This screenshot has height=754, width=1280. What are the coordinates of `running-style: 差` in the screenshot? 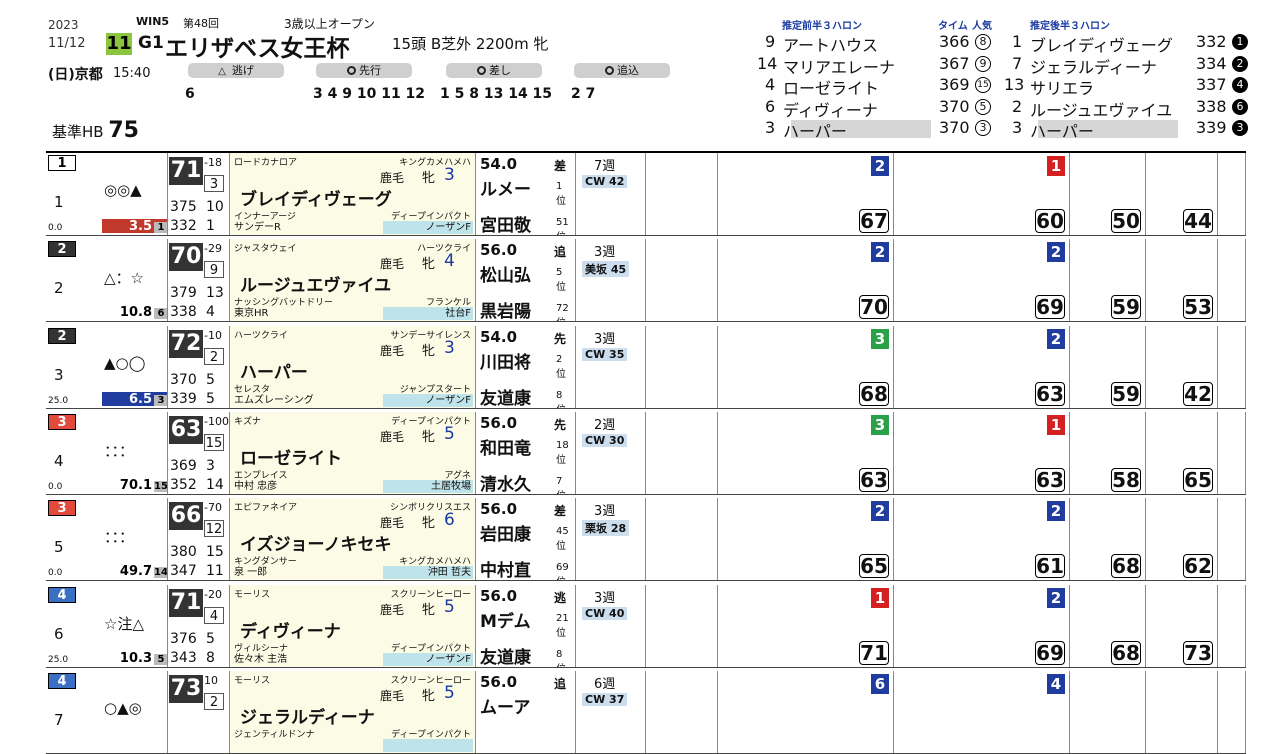 It's located at (560, 511).